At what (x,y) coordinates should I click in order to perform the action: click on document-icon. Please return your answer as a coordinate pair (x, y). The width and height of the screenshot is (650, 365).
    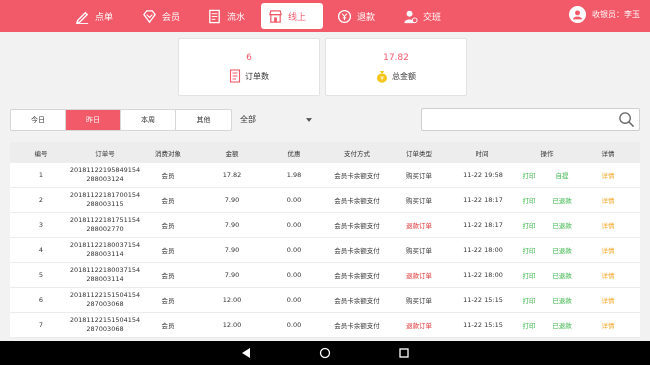
    Looking at the image, I should click on (214, 16).